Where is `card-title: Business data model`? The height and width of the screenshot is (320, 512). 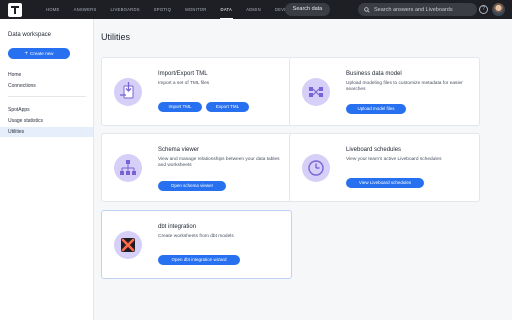
card-title: Business data model is located at coordinates (374, 74).